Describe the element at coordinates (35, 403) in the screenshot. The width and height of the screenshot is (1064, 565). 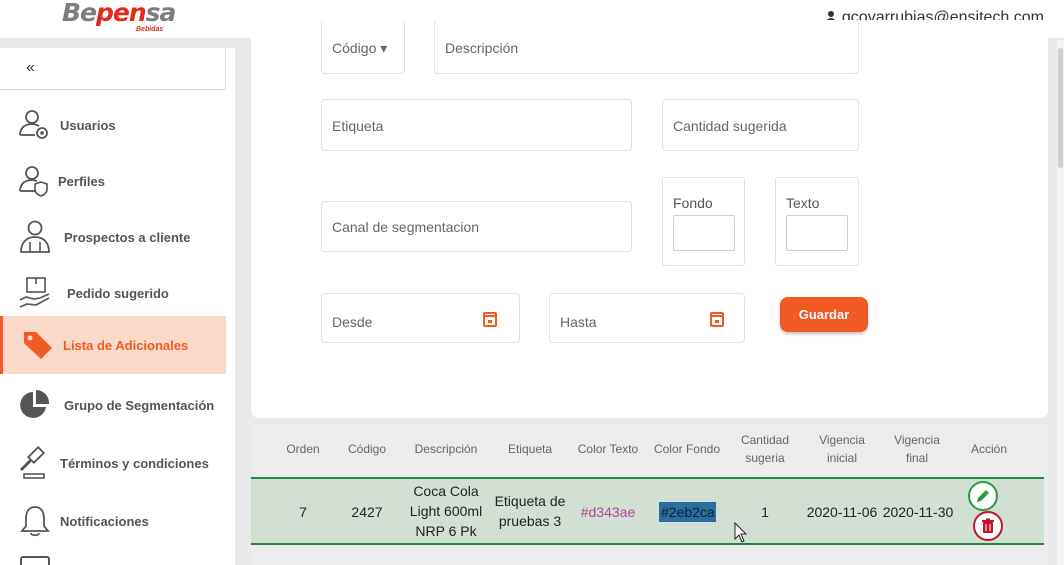
I see `pie-chart-icon` at that location.